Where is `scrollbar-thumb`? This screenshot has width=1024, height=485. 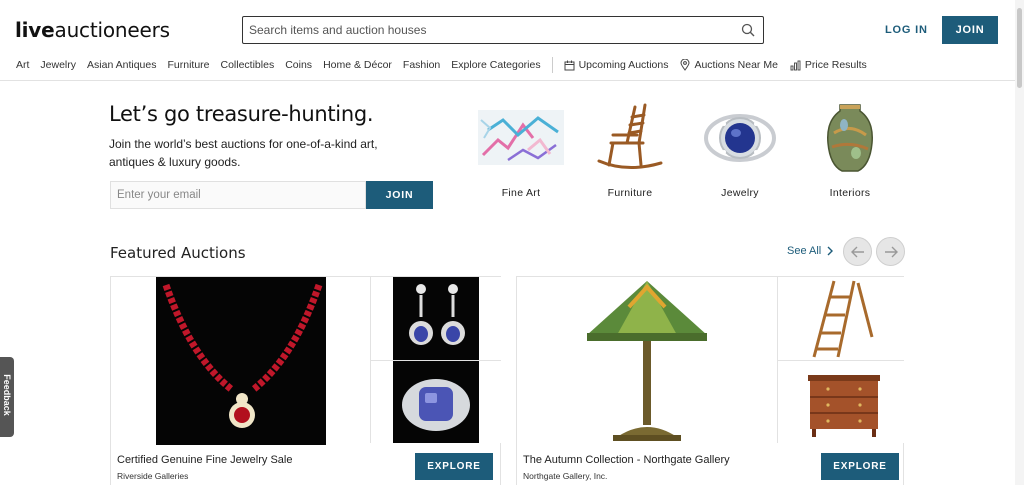
scrollbar-thumb is located at coordinates (1019, 48).